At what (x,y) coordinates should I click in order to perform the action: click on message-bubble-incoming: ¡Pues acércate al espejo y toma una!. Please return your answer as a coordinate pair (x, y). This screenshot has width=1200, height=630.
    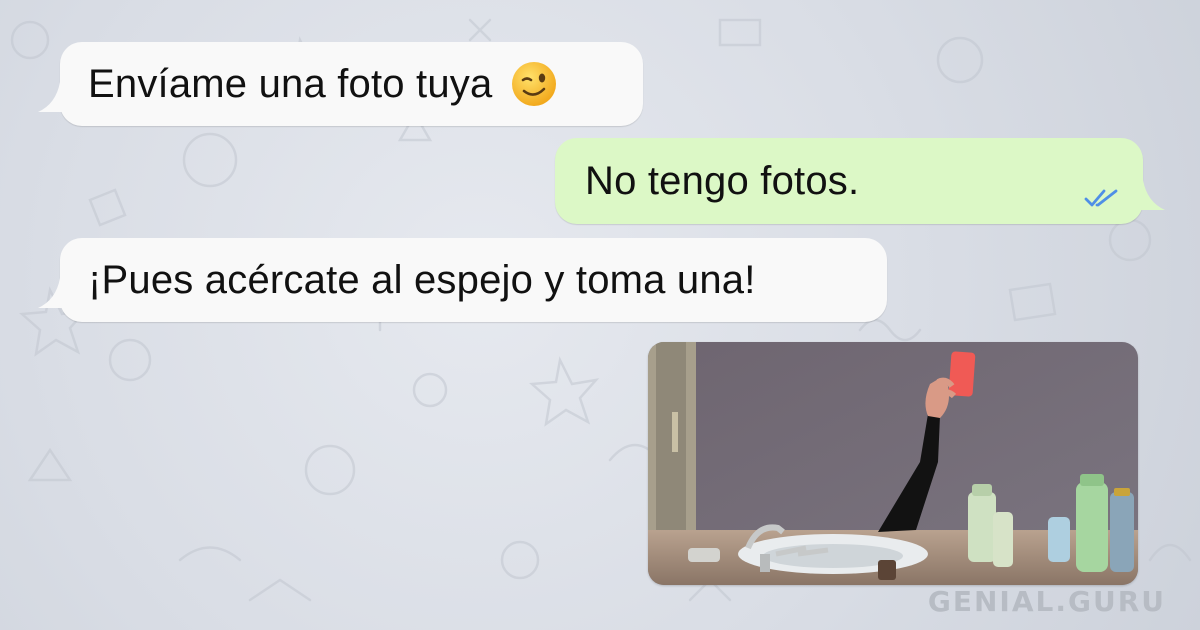
    Looking at the image, I should click on (462, 280).